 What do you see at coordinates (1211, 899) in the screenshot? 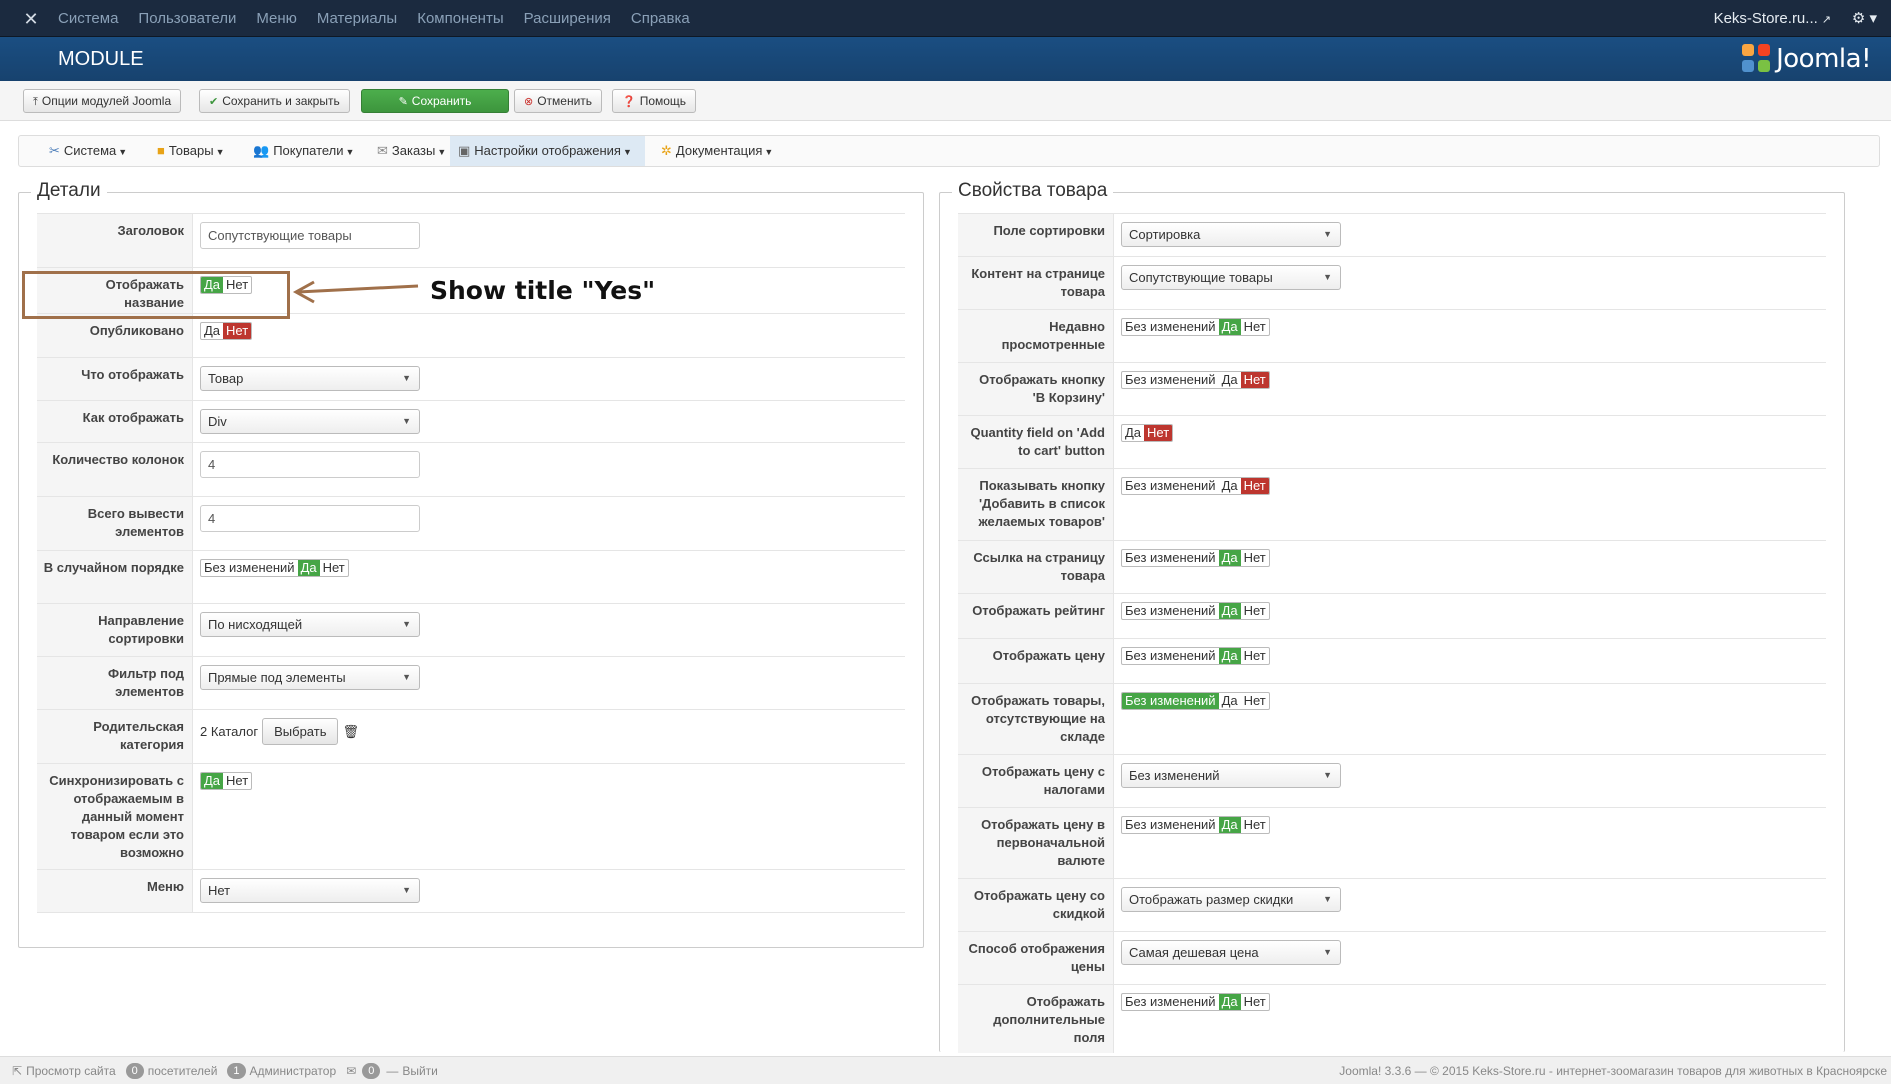
I see `select-value: Отображать размер скидки` at bounding box center [1211, 899].